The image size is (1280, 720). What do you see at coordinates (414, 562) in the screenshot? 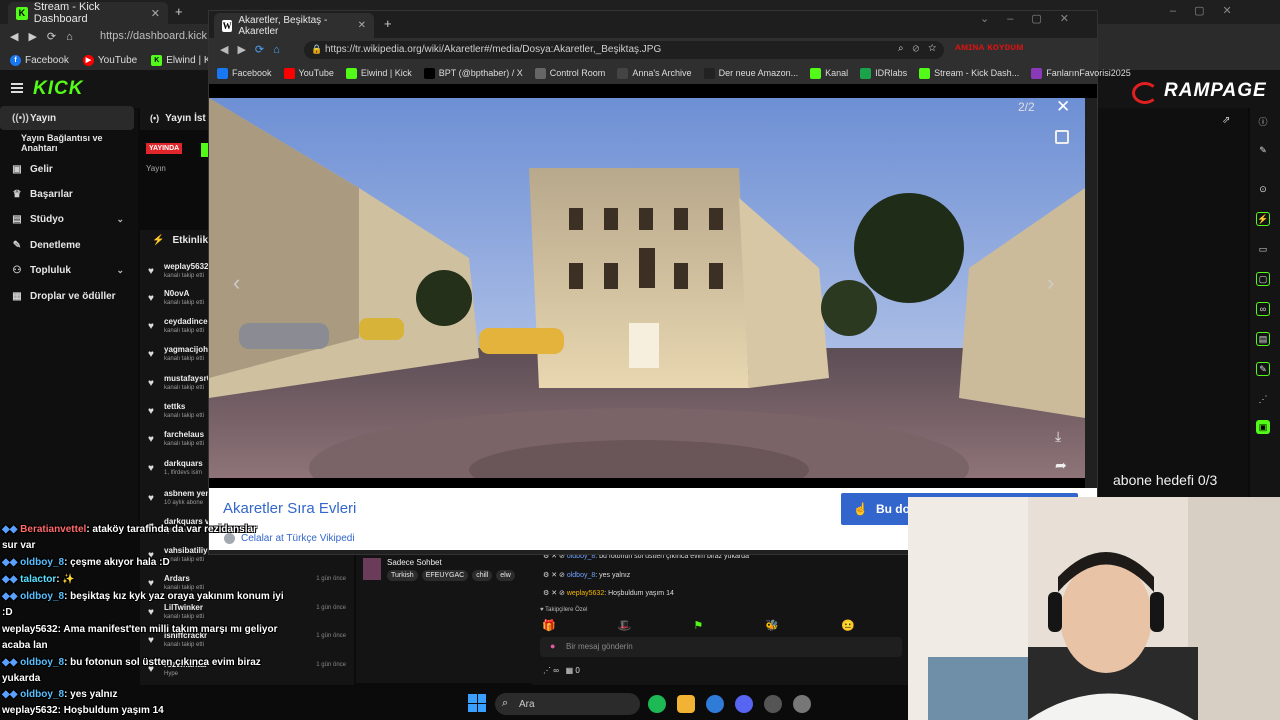
I see `stream-title: Sadece Sohbet` at bounding box center [414, 562].